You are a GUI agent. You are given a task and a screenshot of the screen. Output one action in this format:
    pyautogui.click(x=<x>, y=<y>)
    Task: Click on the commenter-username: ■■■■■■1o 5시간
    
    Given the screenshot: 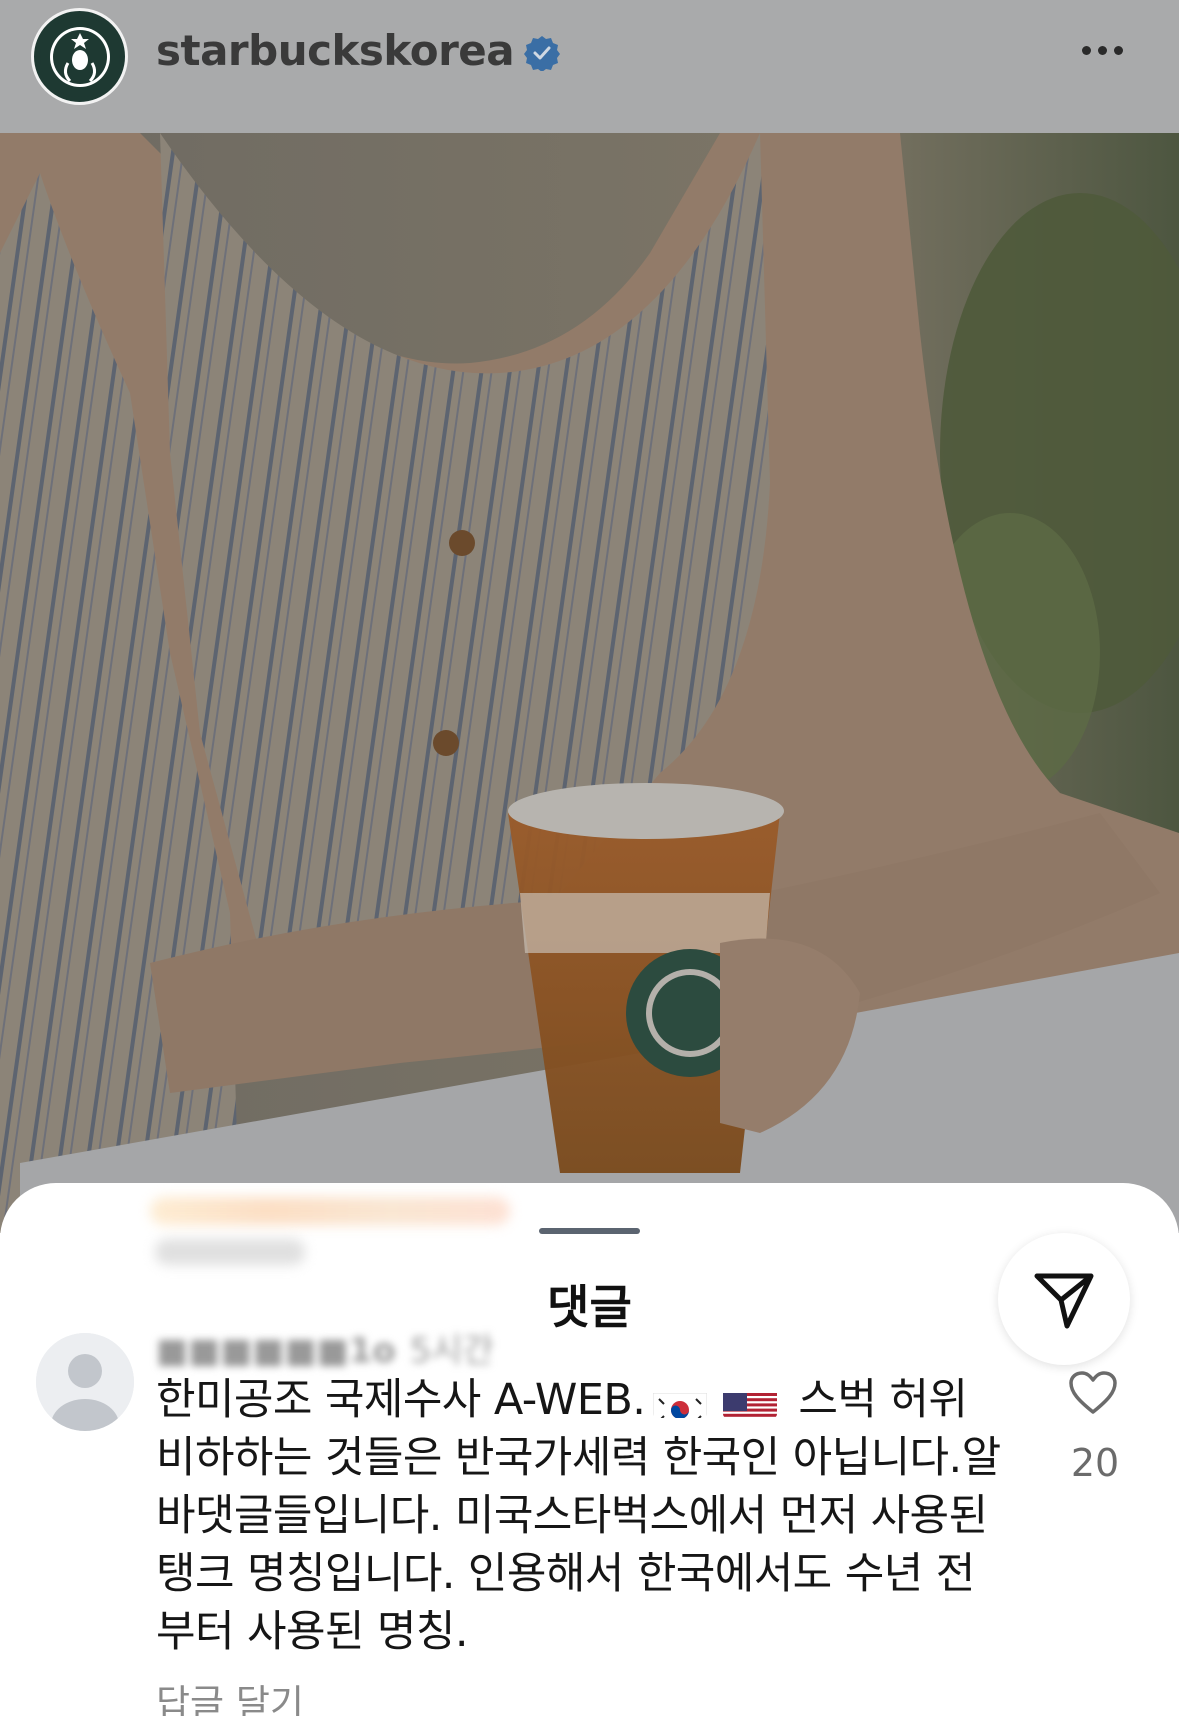 What is the action you would take?
    pyautogui.click(x=325, y=1347)
    